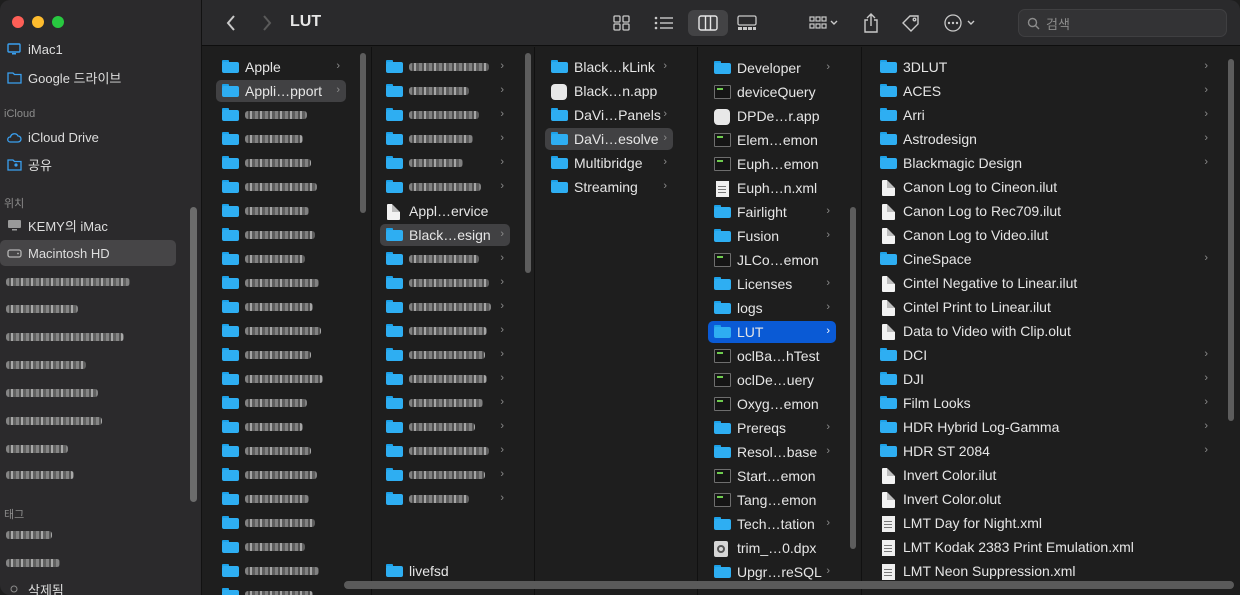 The image size is (1240, 595). I want to click on tag-button, so click(911, 23).